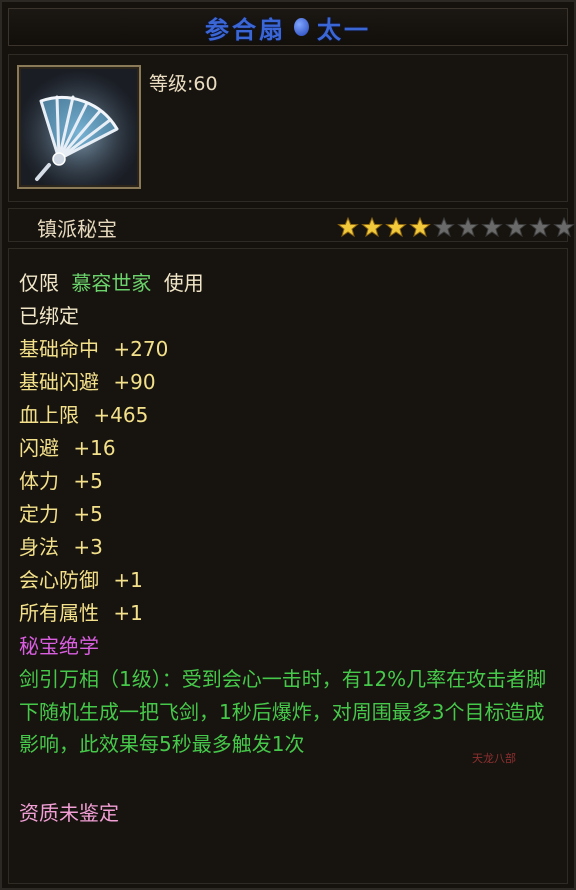 This screenshot has height=890, width=576. Describe the element at coordinates (183, 283) in the screenshot. I see `restriction-suffix: 使用` at that location.